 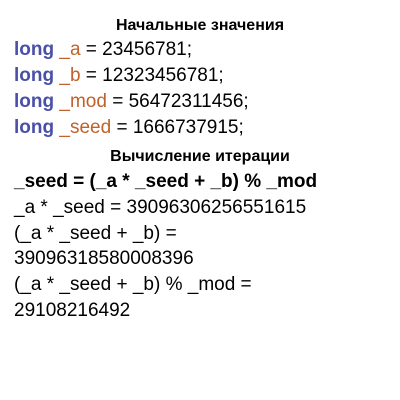 I want to click on assignment-value: = 1666737915;, so click(x=177, y=127).